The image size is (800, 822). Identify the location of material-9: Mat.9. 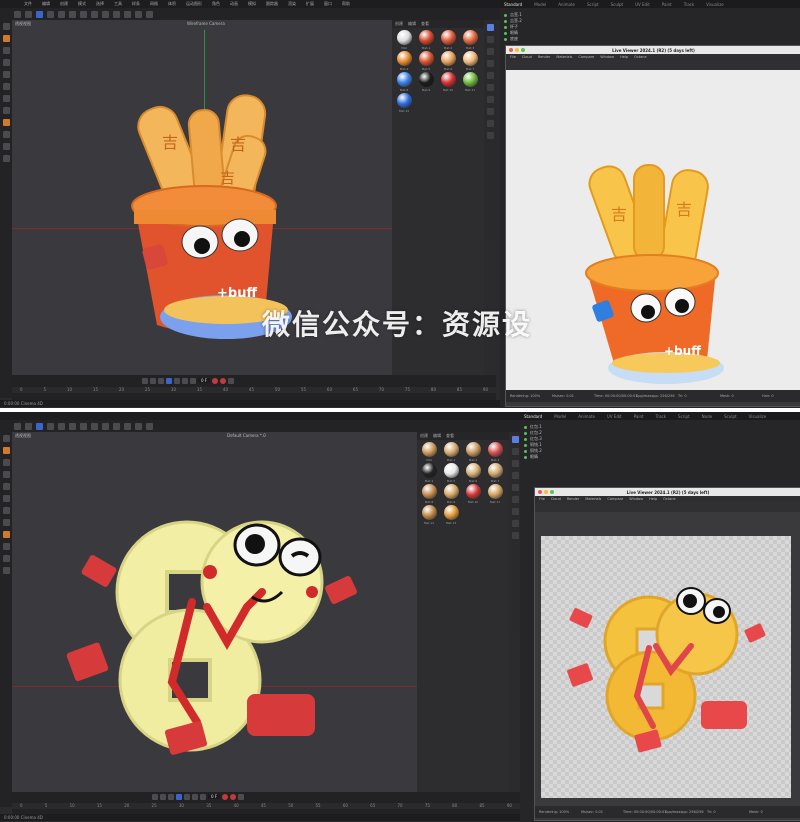
(426, 82).